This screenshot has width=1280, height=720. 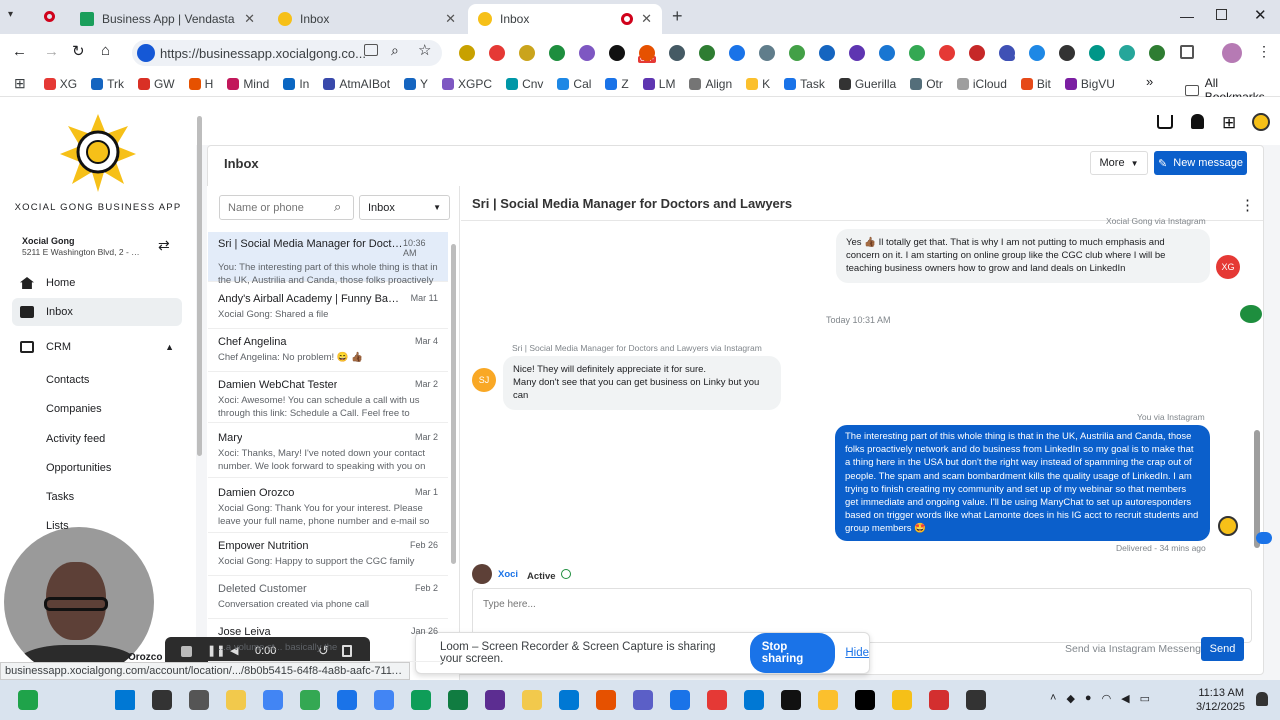 What do you see at coordinates (1222, 649) in the screenshot?
I see `send-button: Send` at bounding box center [1222, 649].